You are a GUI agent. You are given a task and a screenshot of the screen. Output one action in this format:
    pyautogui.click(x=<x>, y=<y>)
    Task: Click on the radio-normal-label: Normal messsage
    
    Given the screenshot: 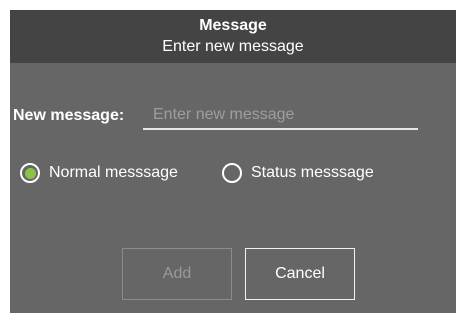 What is the action you would take?
    pyautogui.click(x=113, y=172)
    